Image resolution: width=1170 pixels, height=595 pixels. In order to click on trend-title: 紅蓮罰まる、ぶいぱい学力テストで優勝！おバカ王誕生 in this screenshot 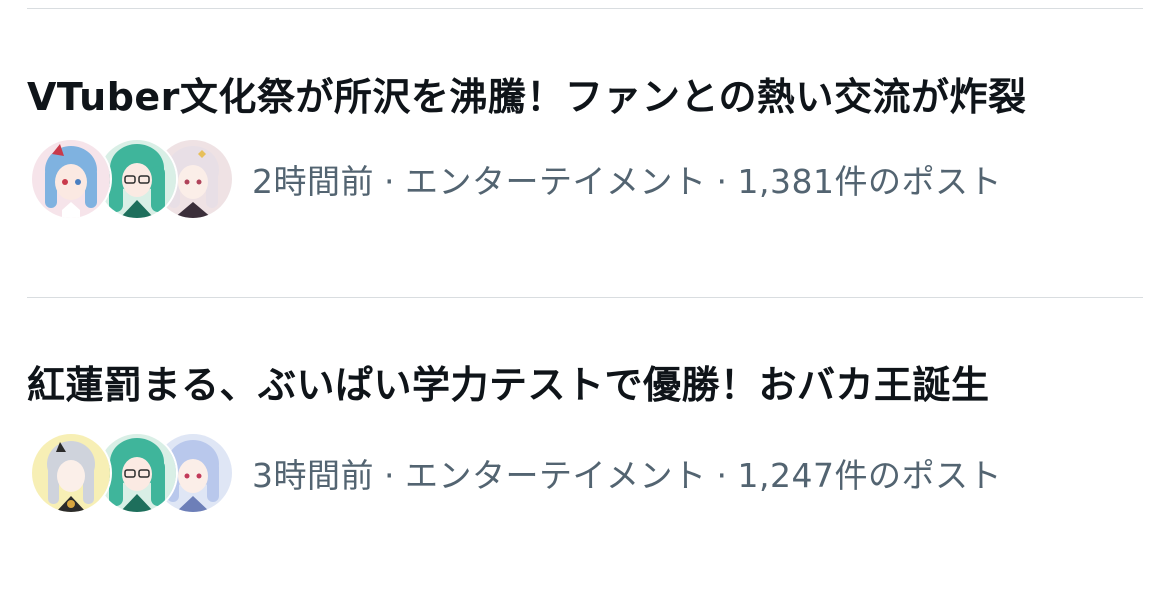, I will do `click(508, 385)`.